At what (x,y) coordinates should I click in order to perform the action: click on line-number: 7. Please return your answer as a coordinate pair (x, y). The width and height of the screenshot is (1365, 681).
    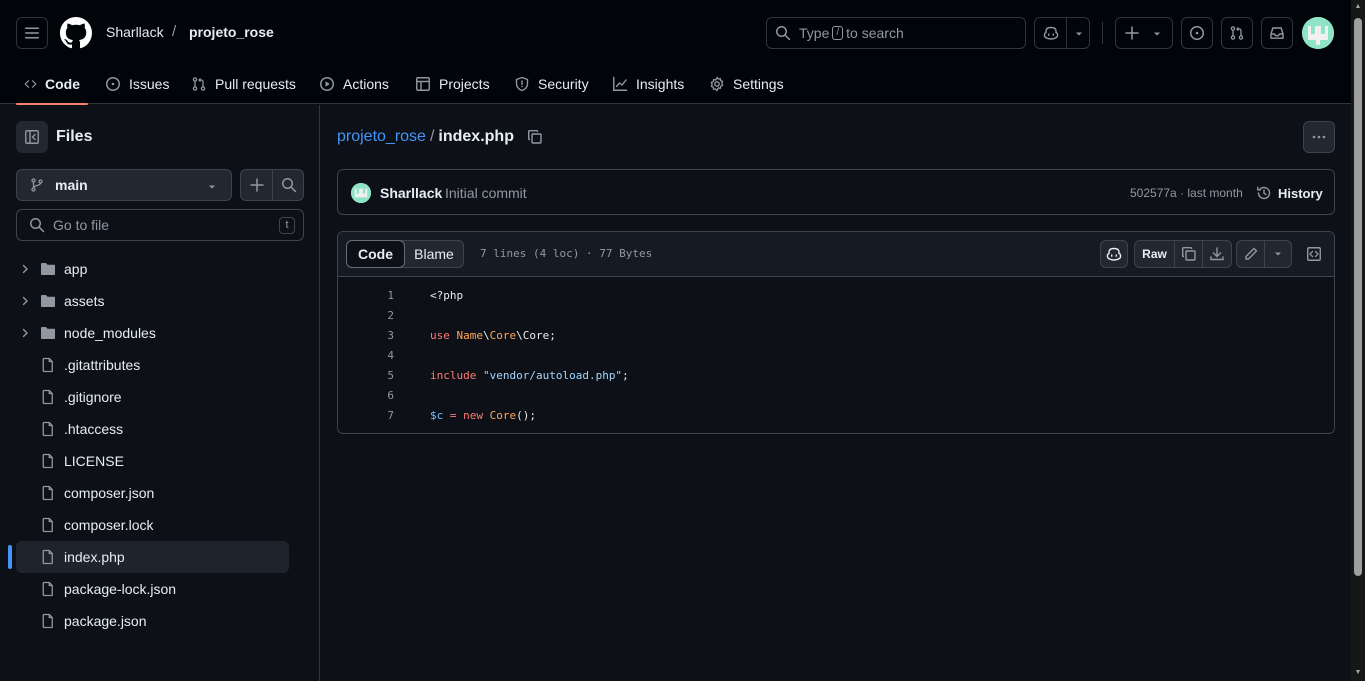
    Looking at the image, I should click on (384, 416).